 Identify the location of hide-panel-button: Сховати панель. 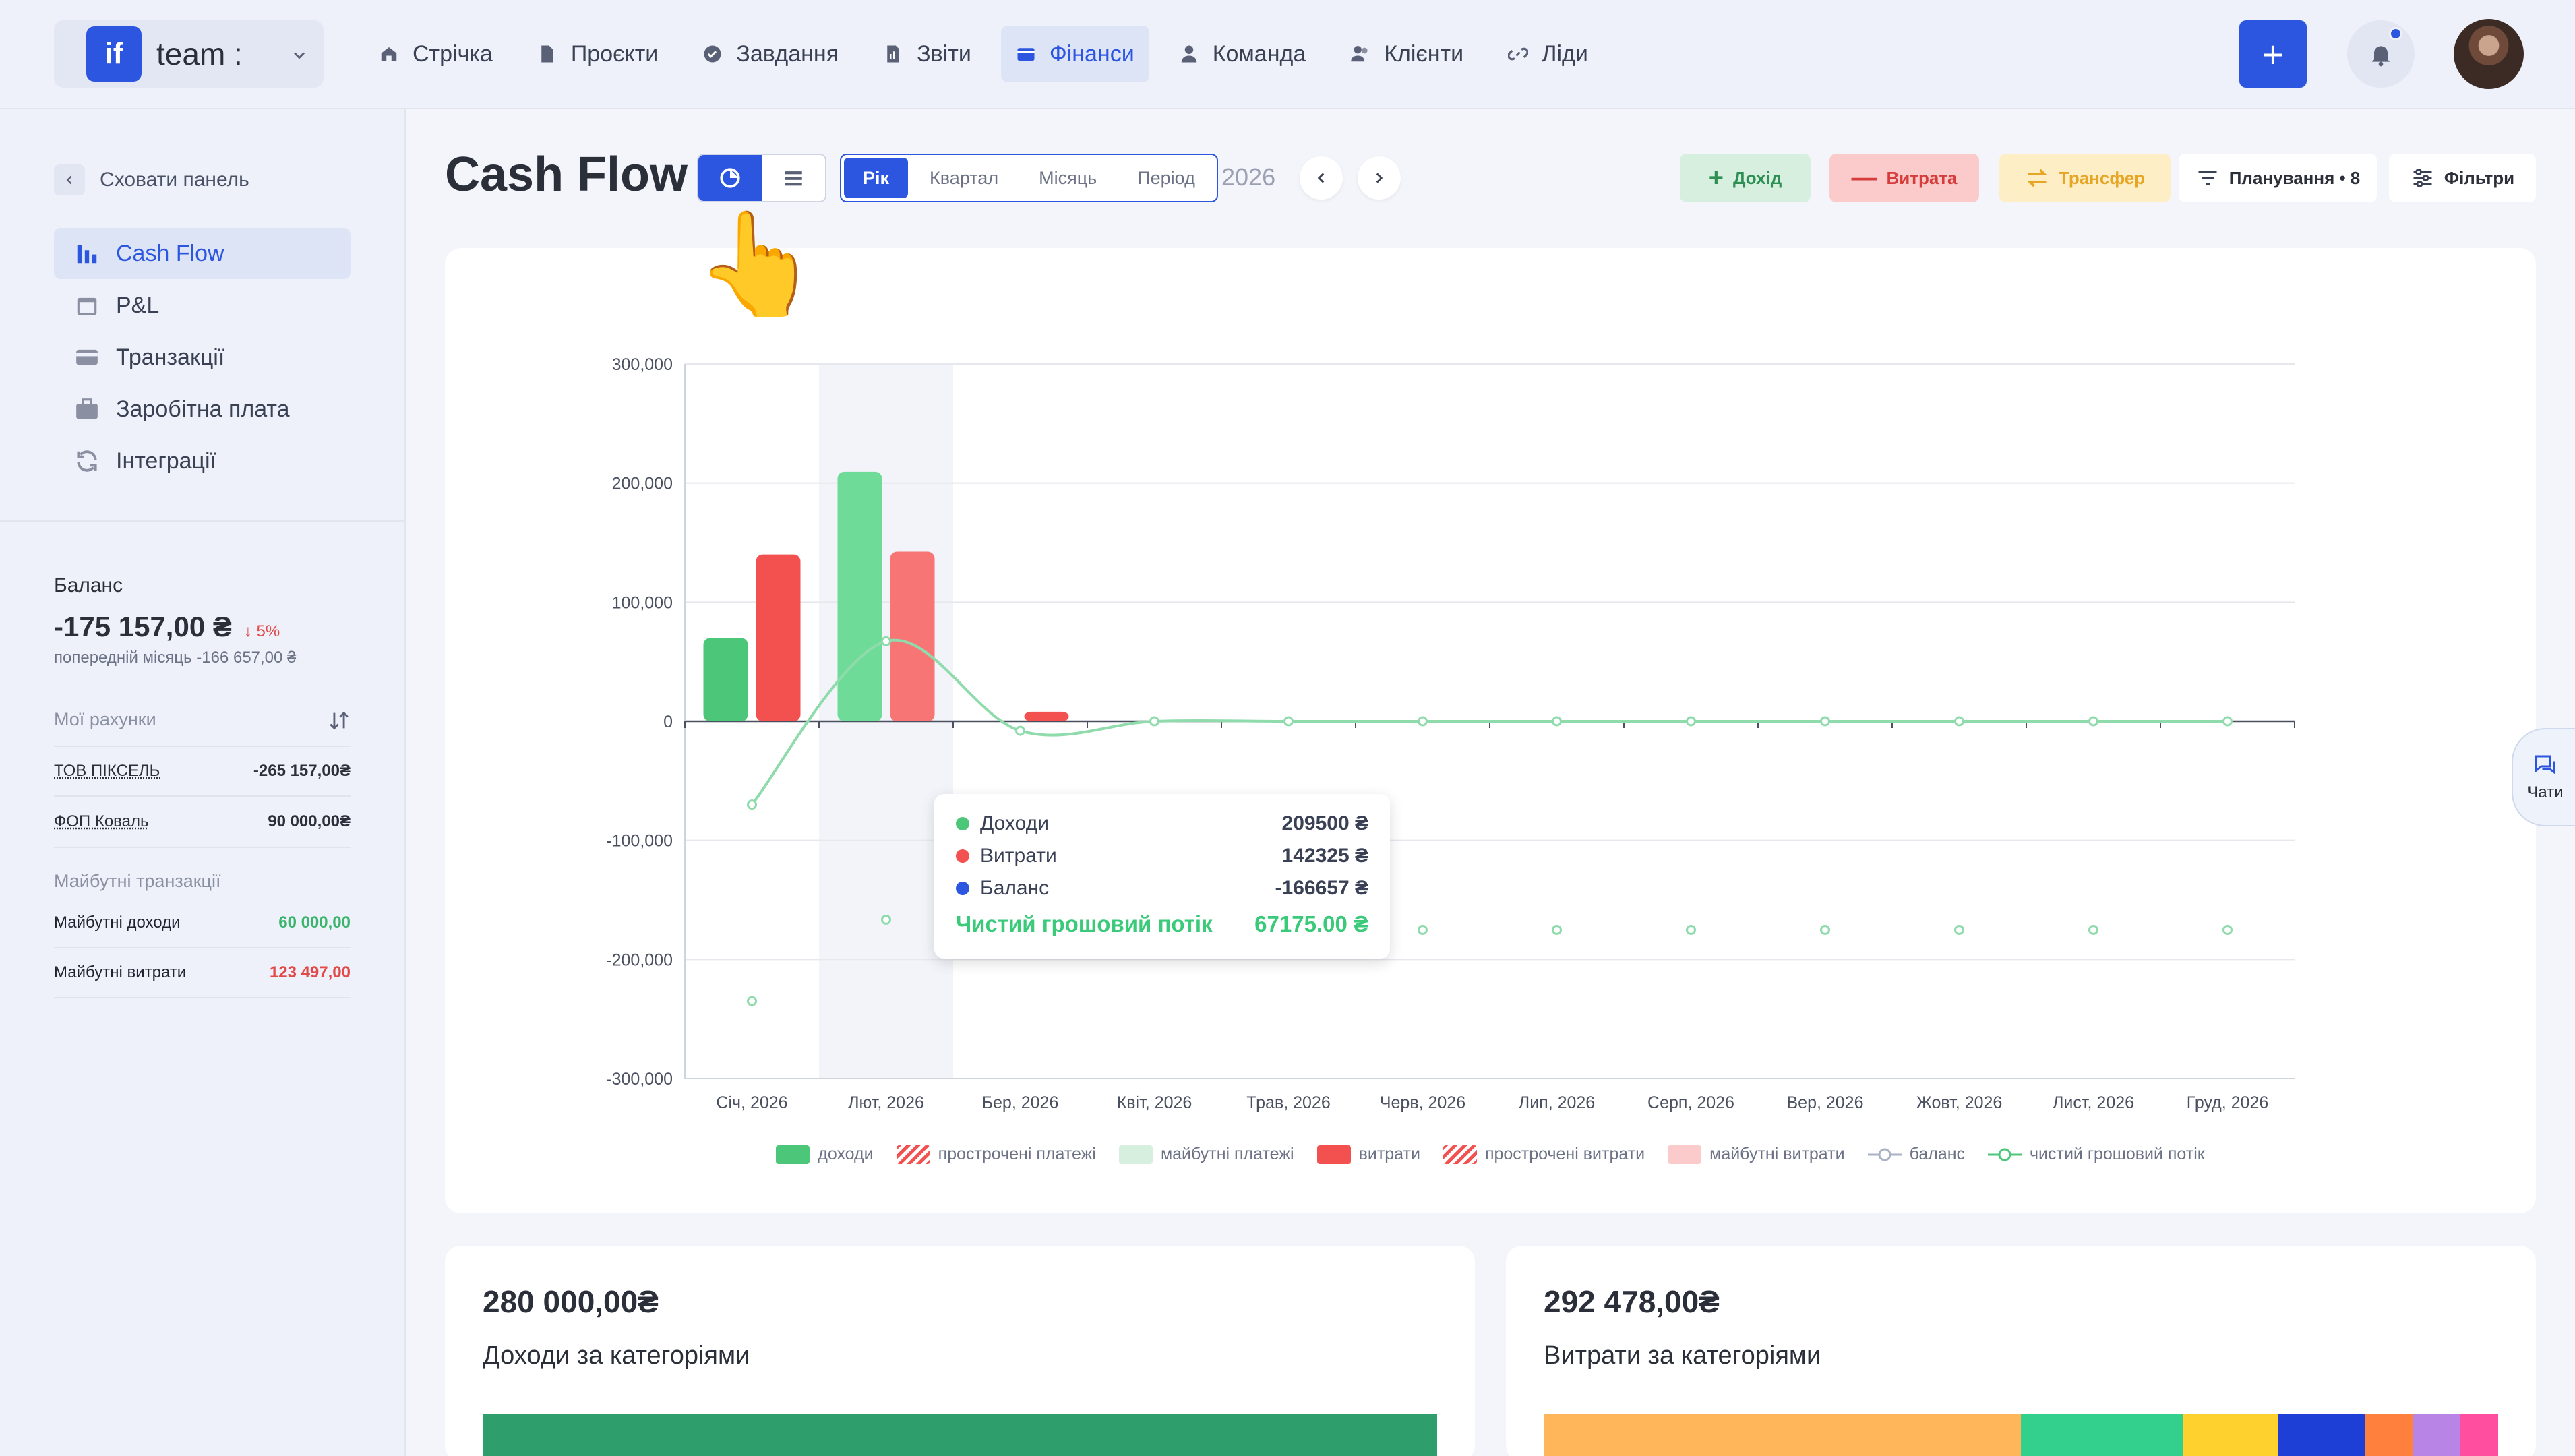
(151, 179).